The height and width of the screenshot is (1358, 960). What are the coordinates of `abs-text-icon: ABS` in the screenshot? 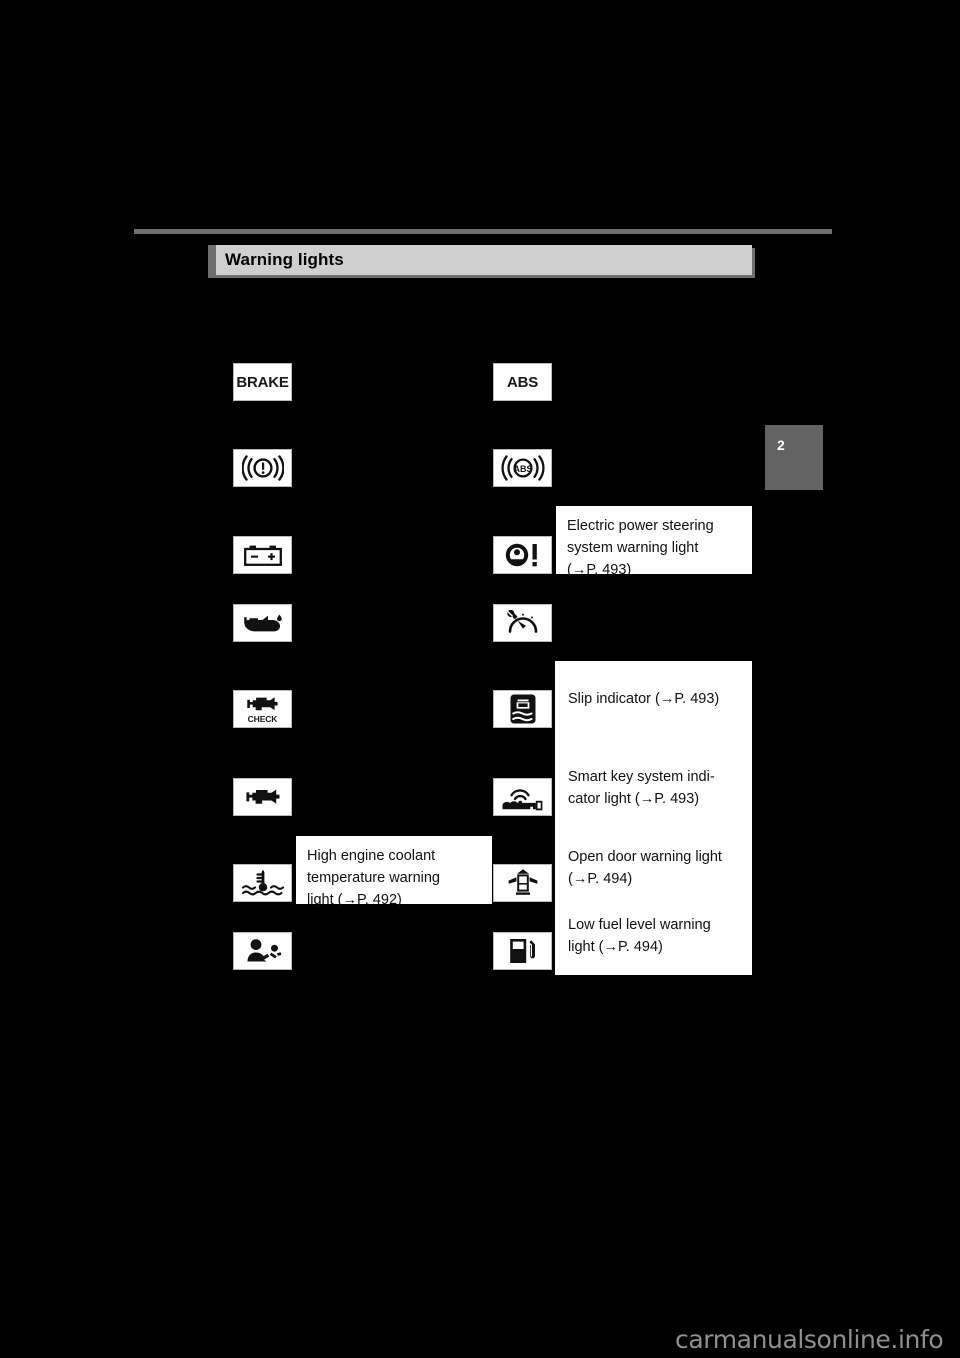 It's located at (522, 382).